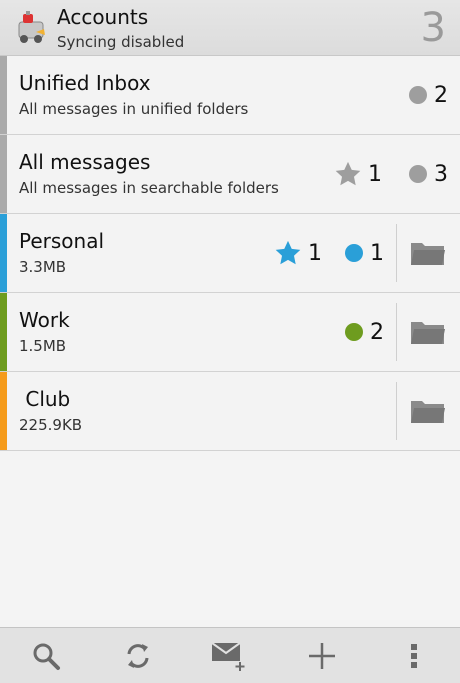 This screenshot has width=460, height=683. What do you see at coordinates (32, 28) in the screenshot?
I see `k9-robot-app-icon` at bounding box center [32, 28].